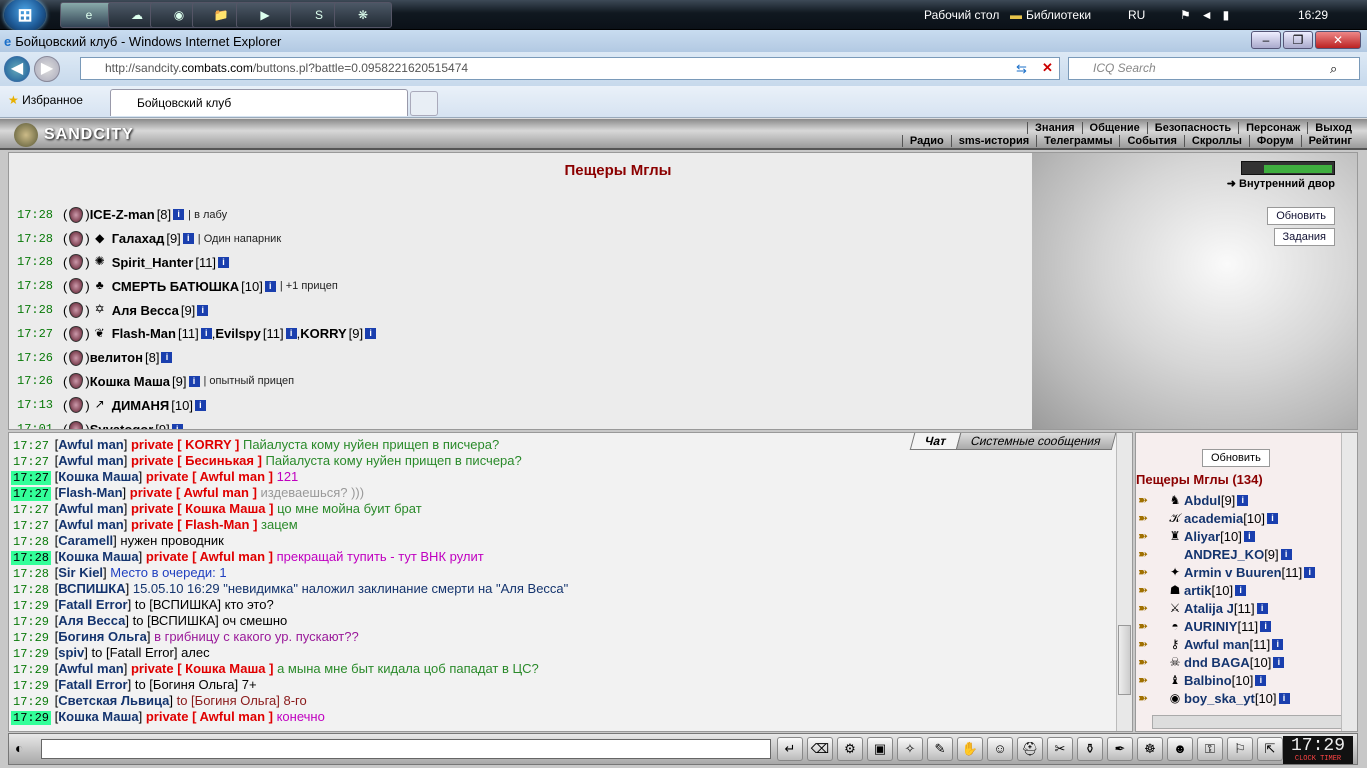 The width and height of the screenshot is (1367, 768). Describe the element at coordinates (926, 141) in the screenshot. I see `menu-radio: Радио` at that location.